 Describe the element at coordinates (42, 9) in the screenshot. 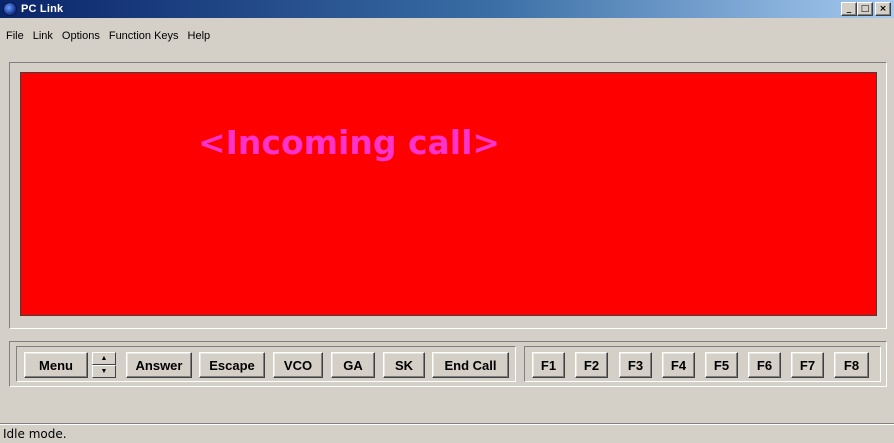

I see `window-title: PC Link` at that location.